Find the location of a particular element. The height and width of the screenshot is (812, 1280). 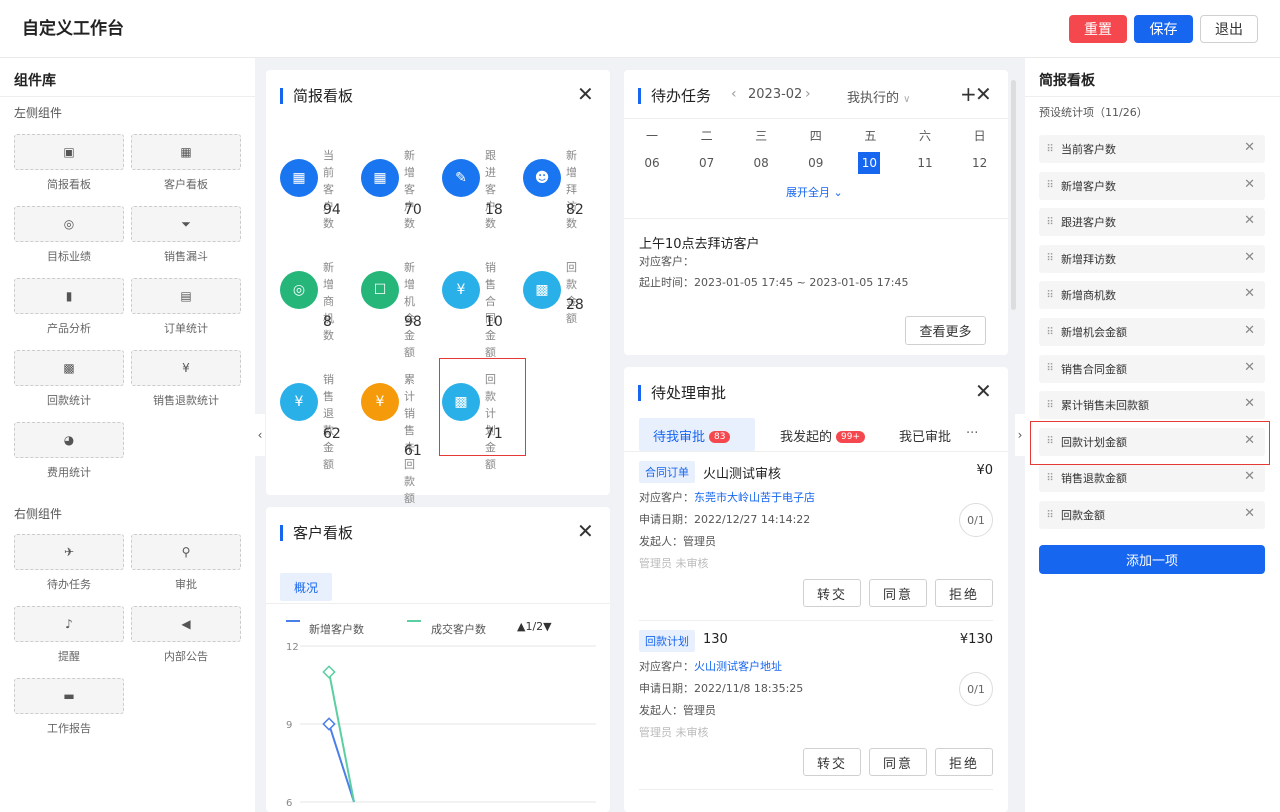

preset-item: ⠿ 回款金额 ✕ is located at coordinates (1152, 515).